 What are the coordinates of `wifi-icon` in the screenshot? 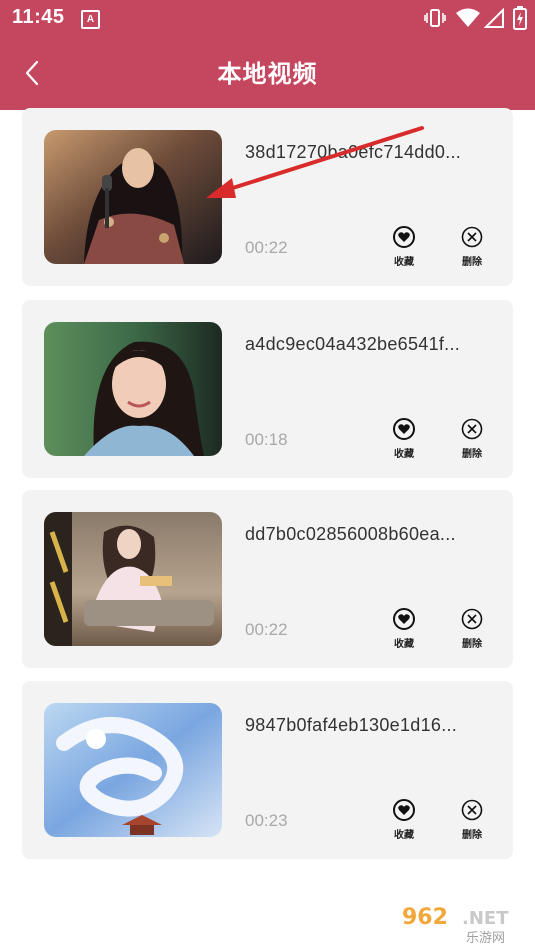 It's located at (468, 17).